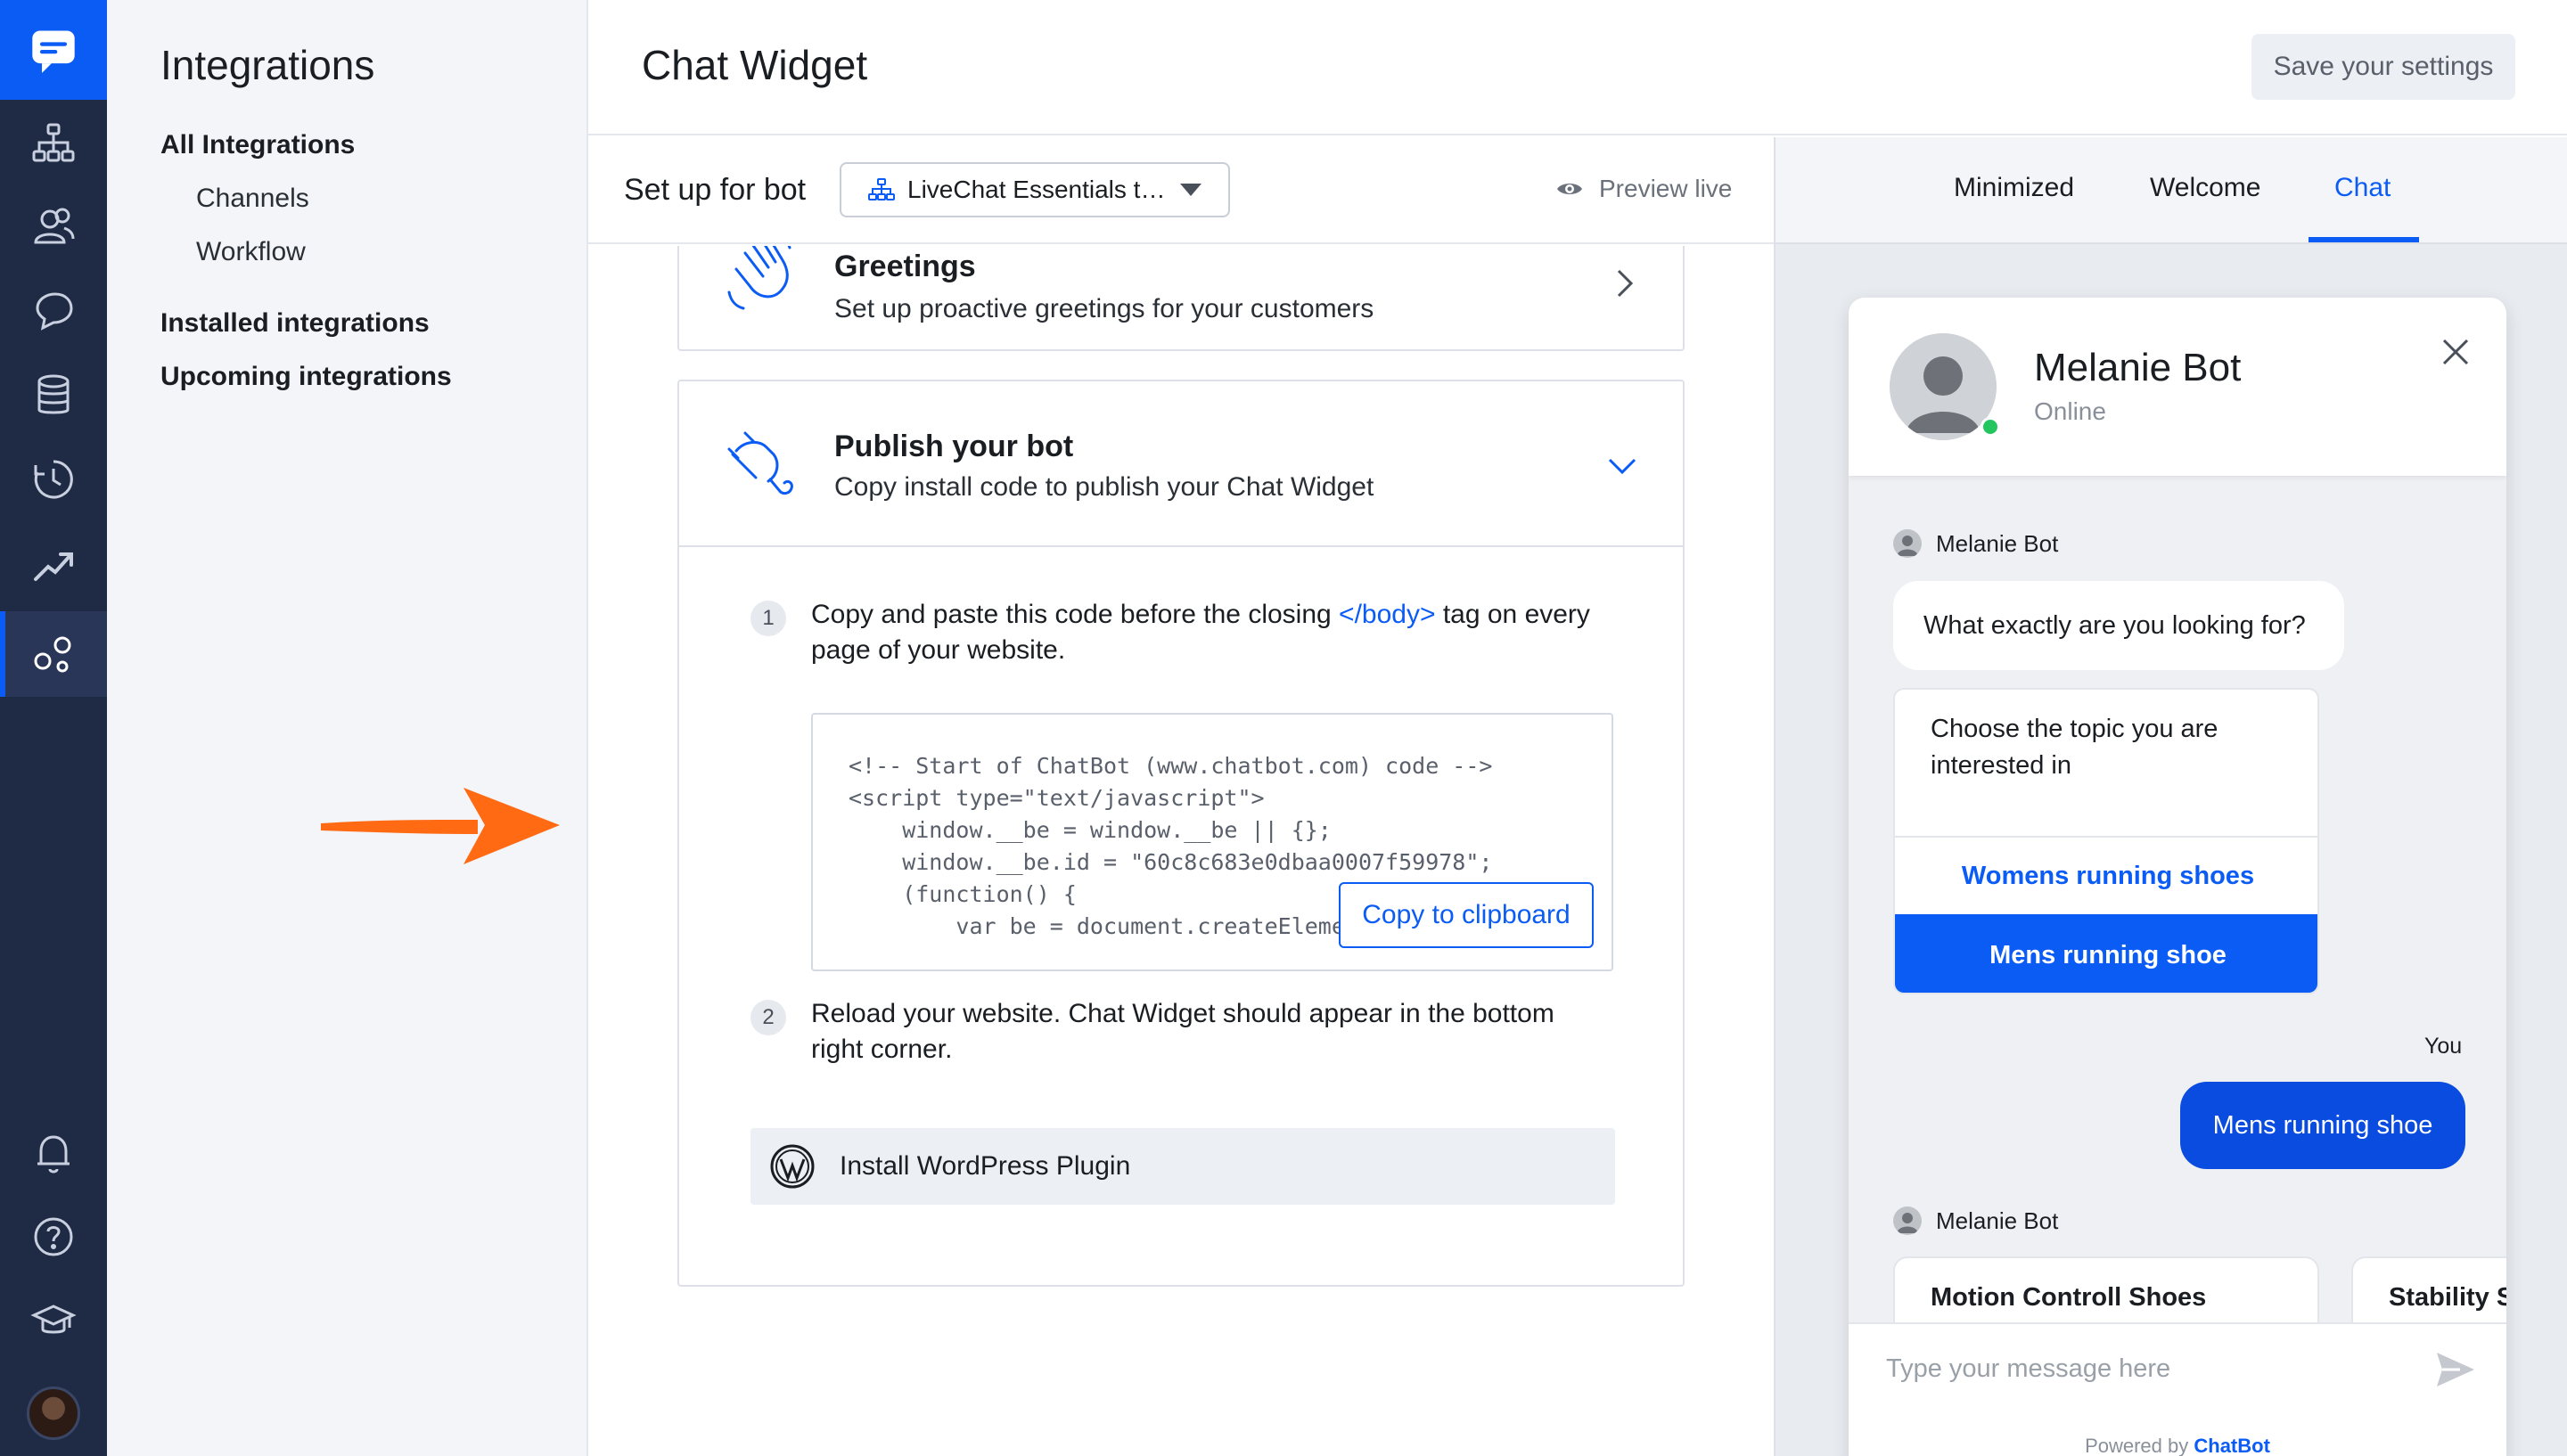 The image size is (2567, 1456). I want to click on bot-structure-icon, so click(881, 189).